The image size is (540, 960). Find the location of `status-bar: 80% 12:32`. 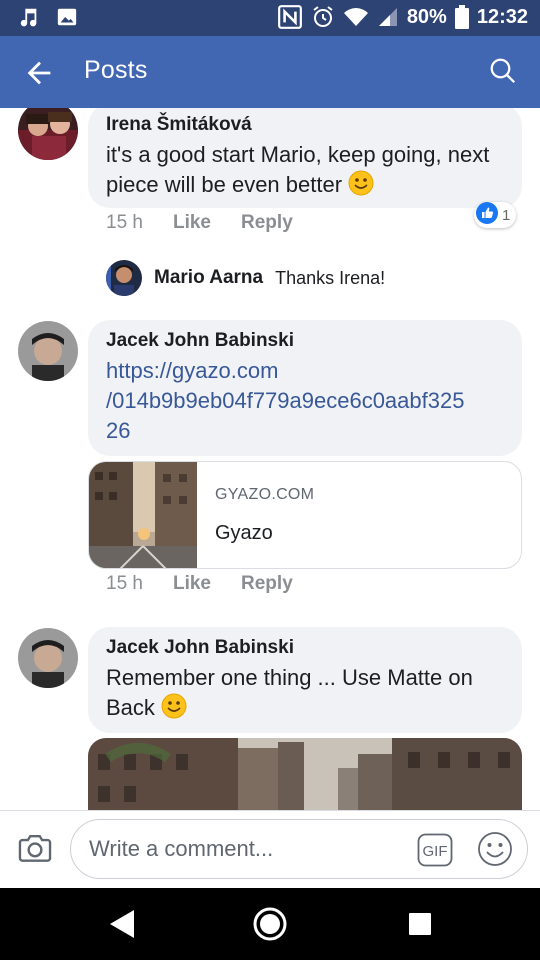

status-bar: 80% 12:32 is located at coordinates (270, 18).